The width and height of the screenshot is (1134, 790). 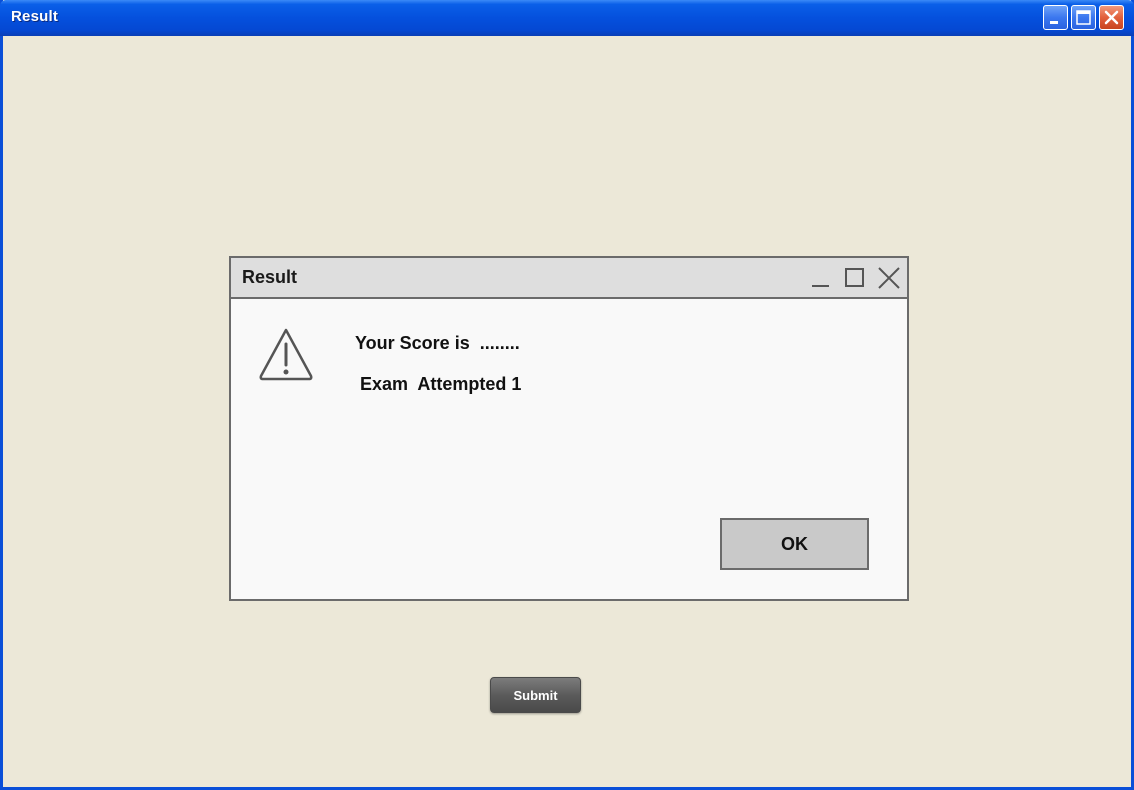 I want to click on close-icon, so click(x=1111, y=17).